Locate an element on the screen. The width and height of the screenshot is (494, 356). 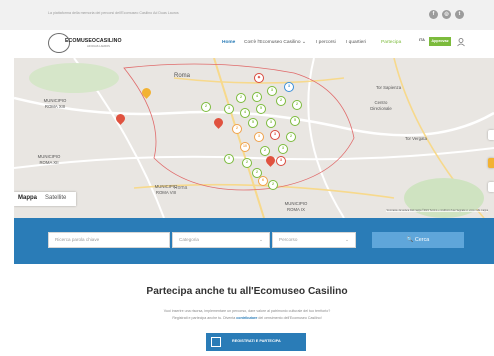
percorso-select: Percorso ⌄ is located at coordinates (314, 240).